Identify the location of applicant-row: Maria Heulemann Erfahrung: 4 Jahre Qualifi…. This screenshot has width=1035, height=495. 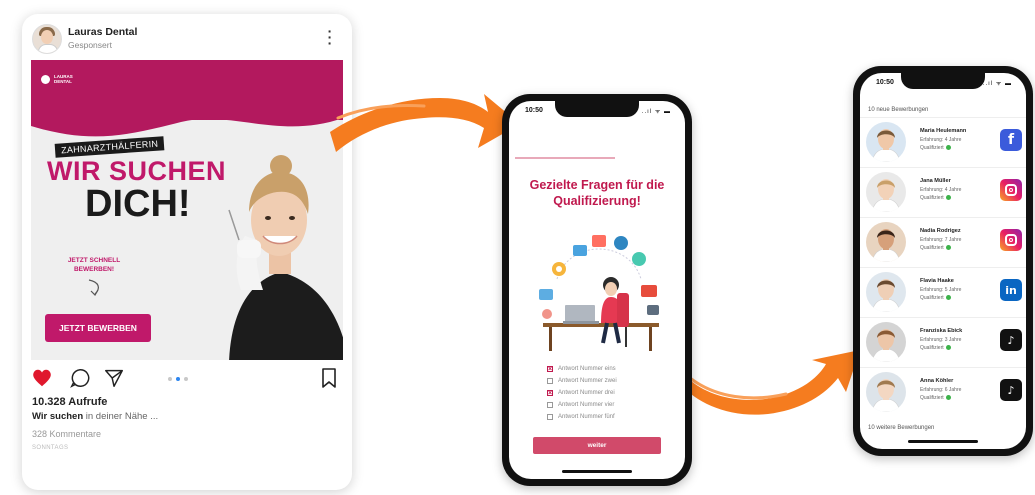
(943, 142).